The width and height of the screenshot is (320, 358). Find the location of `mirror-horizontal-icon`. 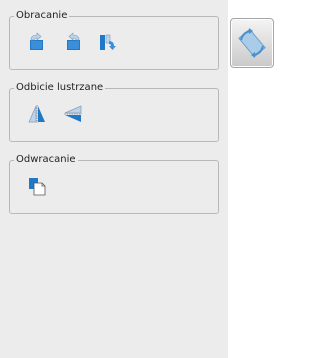

mirror-horizontal-icon is located at coordinates (73, 113).